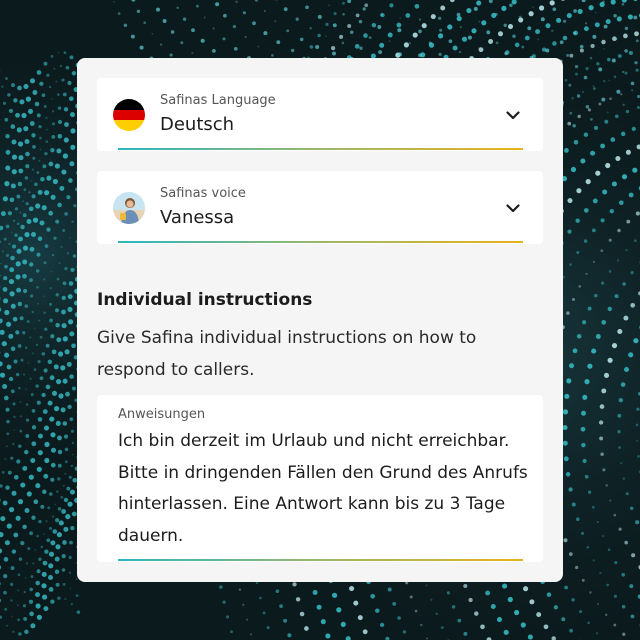  Describe the element at coordinates (203, 193) in the screenshot. I see `voice-label: Safinas voice` at that location.